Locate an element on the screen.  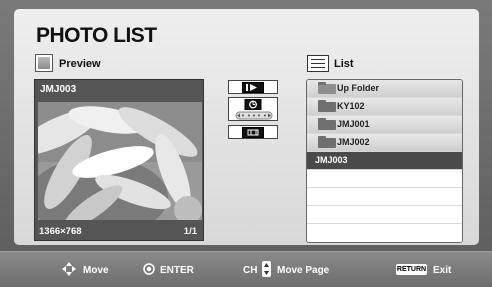
footer-help-bar: Move ENTER CH Move Page RETURN Exit is located at coordinates (246, 269).